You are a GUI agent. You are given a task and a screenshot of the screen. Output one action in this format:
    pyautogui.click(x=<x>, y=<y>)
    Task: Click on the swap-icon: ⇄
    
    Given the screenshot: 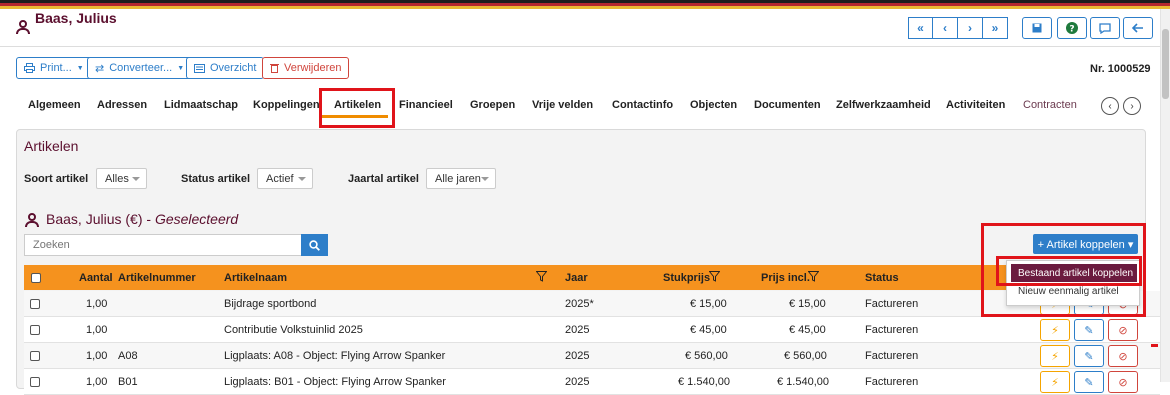 What is the action you would take?
    pyautogui.click(x=100, y=68)
    